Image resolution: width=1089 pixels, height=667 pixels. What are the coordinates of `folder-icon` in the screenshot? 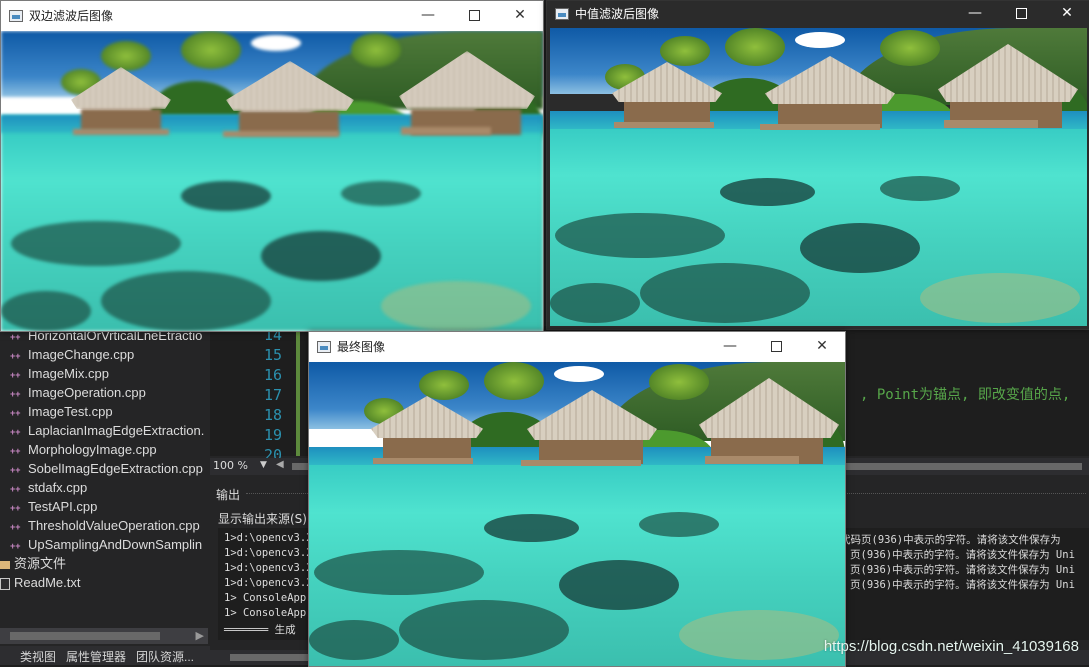 It's located at (5, 564).